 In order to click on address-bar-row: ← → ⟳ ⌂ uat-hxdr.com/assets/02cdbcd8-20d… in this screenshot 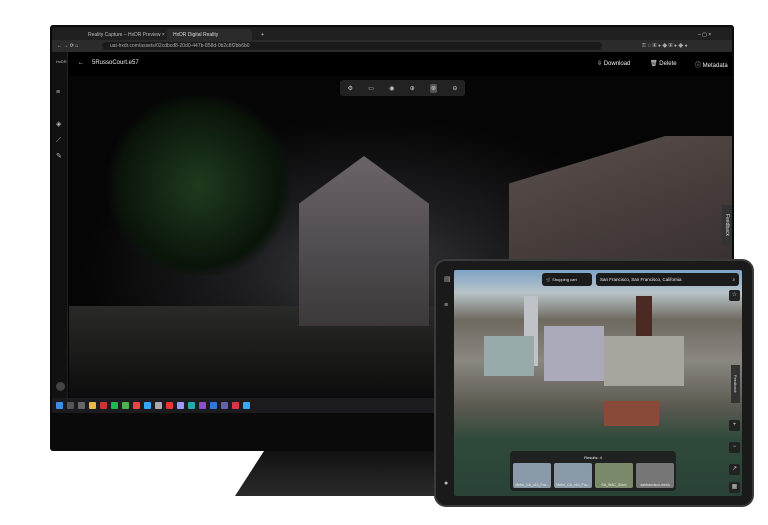, I will do `click(392, 46)`.